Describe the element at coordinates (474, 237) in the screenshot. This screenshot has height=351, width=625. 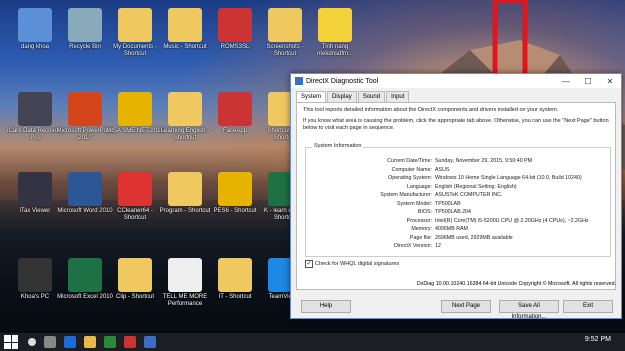
I see `info-value: 2696MB used, 2929MB available` at that location.